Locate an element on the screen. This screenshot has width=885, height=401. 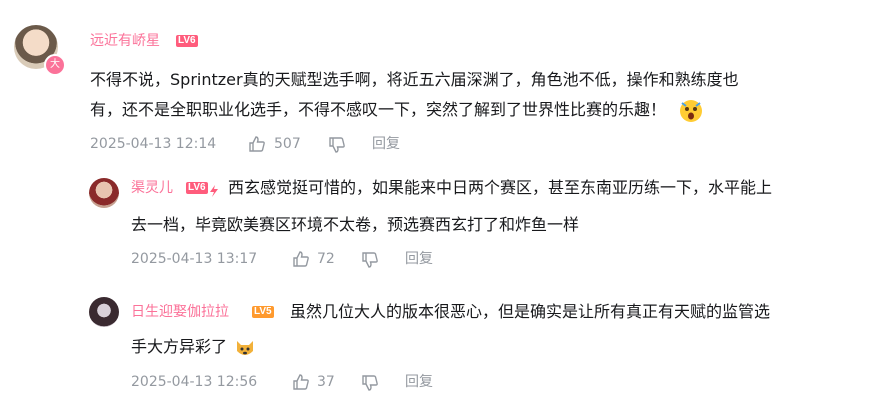
reply-meta: 2025-04-13 12:56 37 回复 is located at coordinates (331, 382).